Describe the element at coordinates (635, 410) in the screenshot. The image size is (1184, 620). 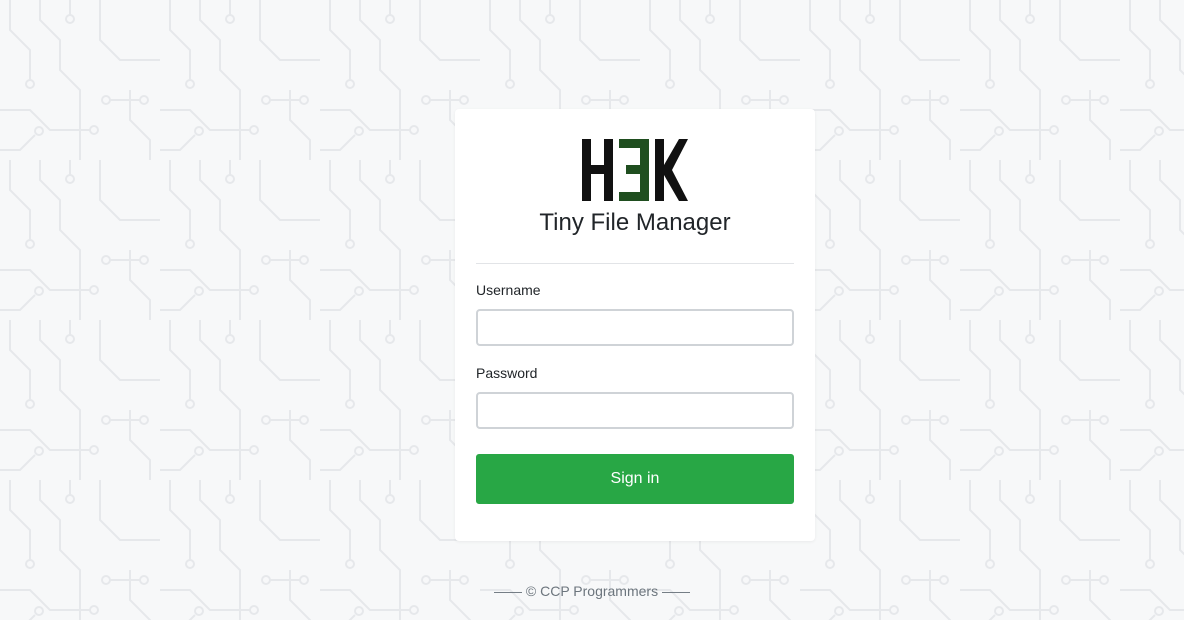
I see `password-input` at that location.